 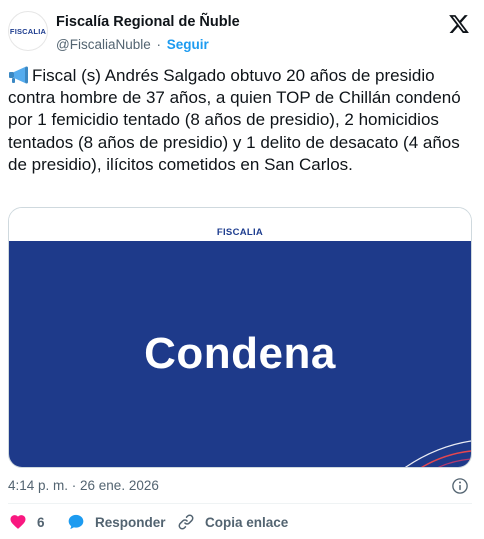 I want to click on like-button: 6, so click(x=27, y=522).